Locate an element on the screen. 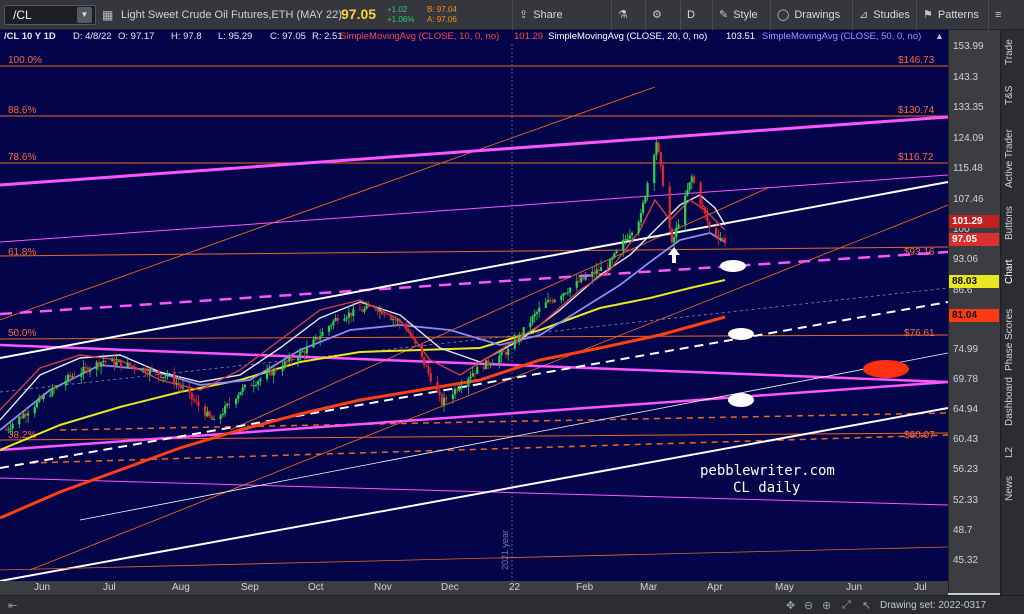 The image size is (1024, 614). symbol-input: /CL ▼ is located at coordinates (50, 15).